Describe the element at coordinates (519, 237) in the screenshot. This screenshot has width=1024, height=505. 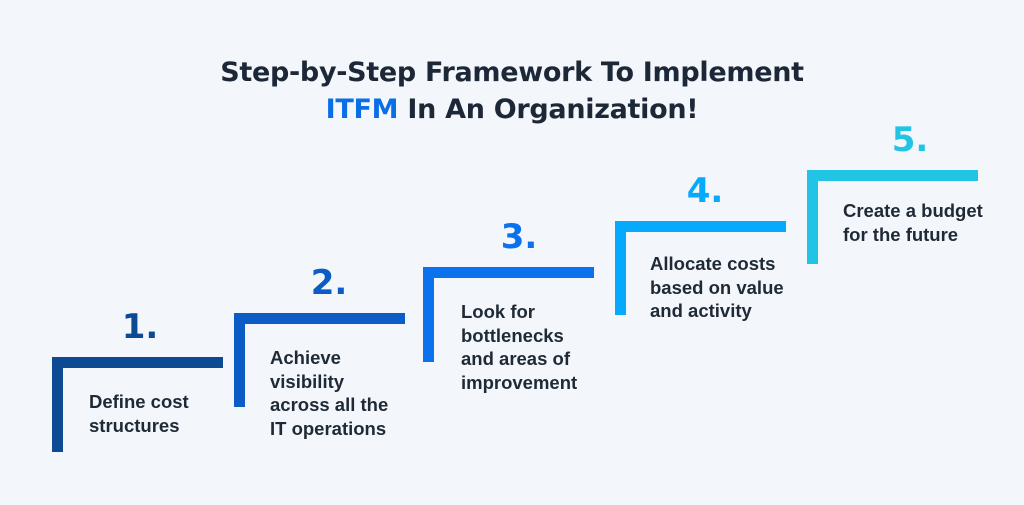
I see `step-number: 3.` at that location.